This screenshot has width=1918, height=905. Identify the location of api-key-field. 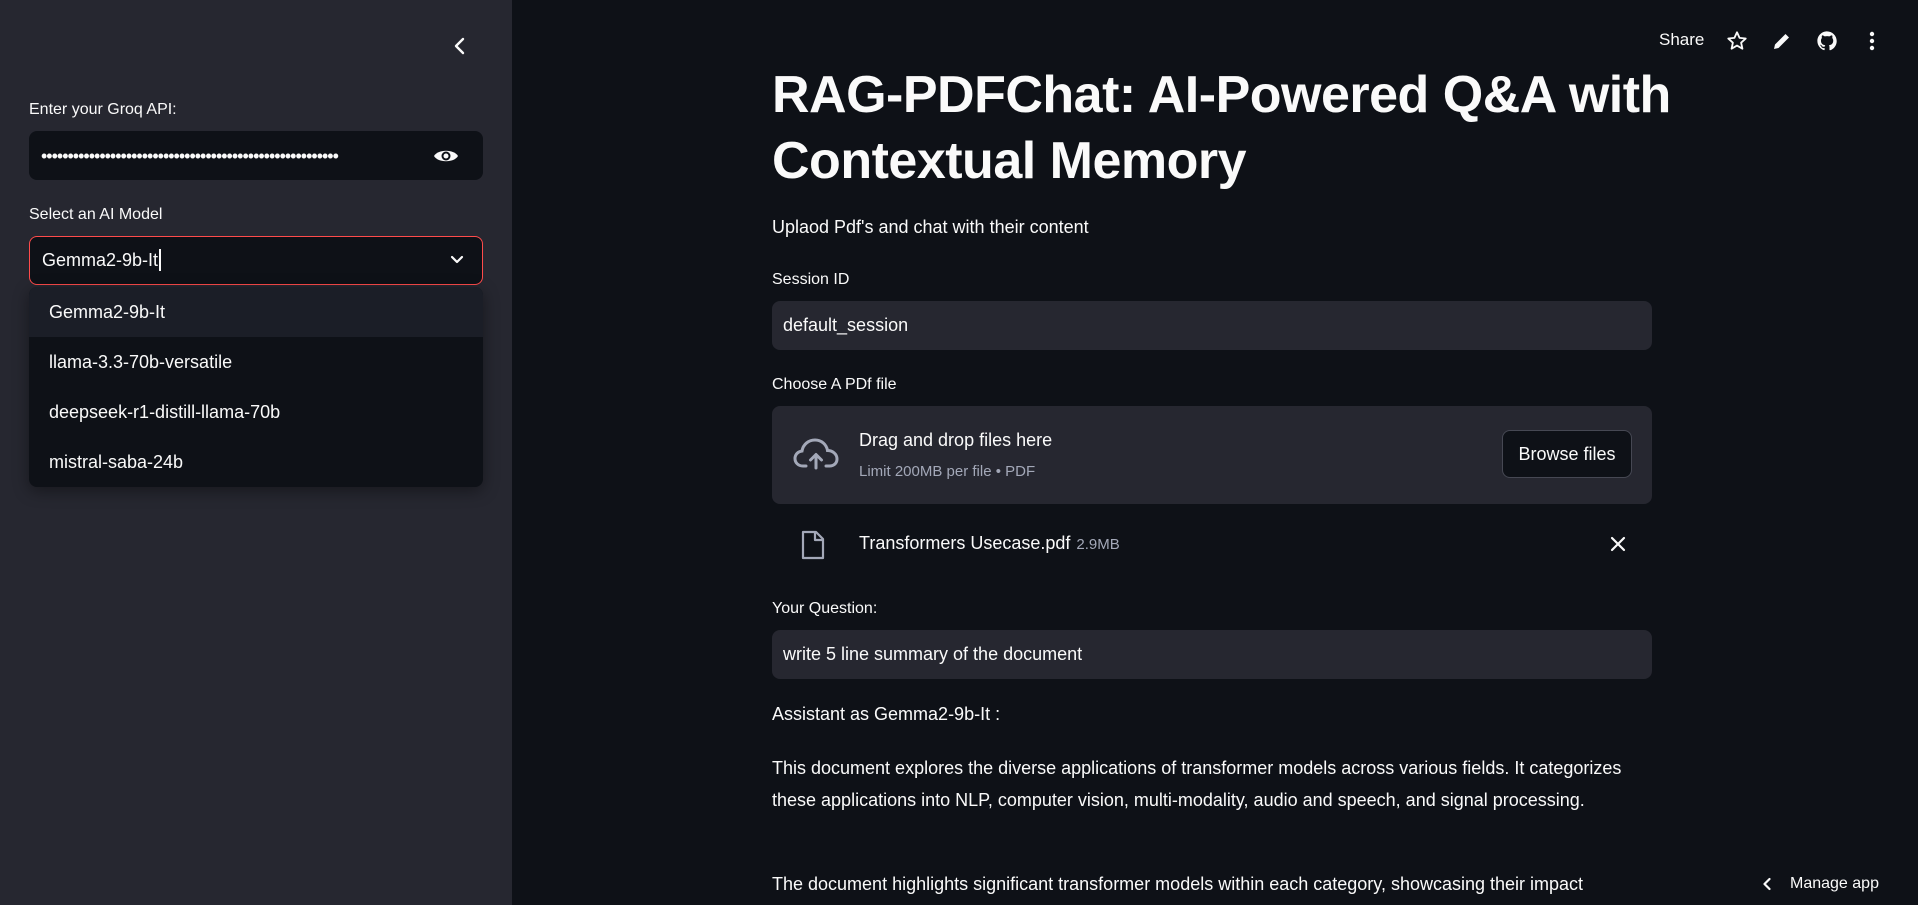
(256, 156).